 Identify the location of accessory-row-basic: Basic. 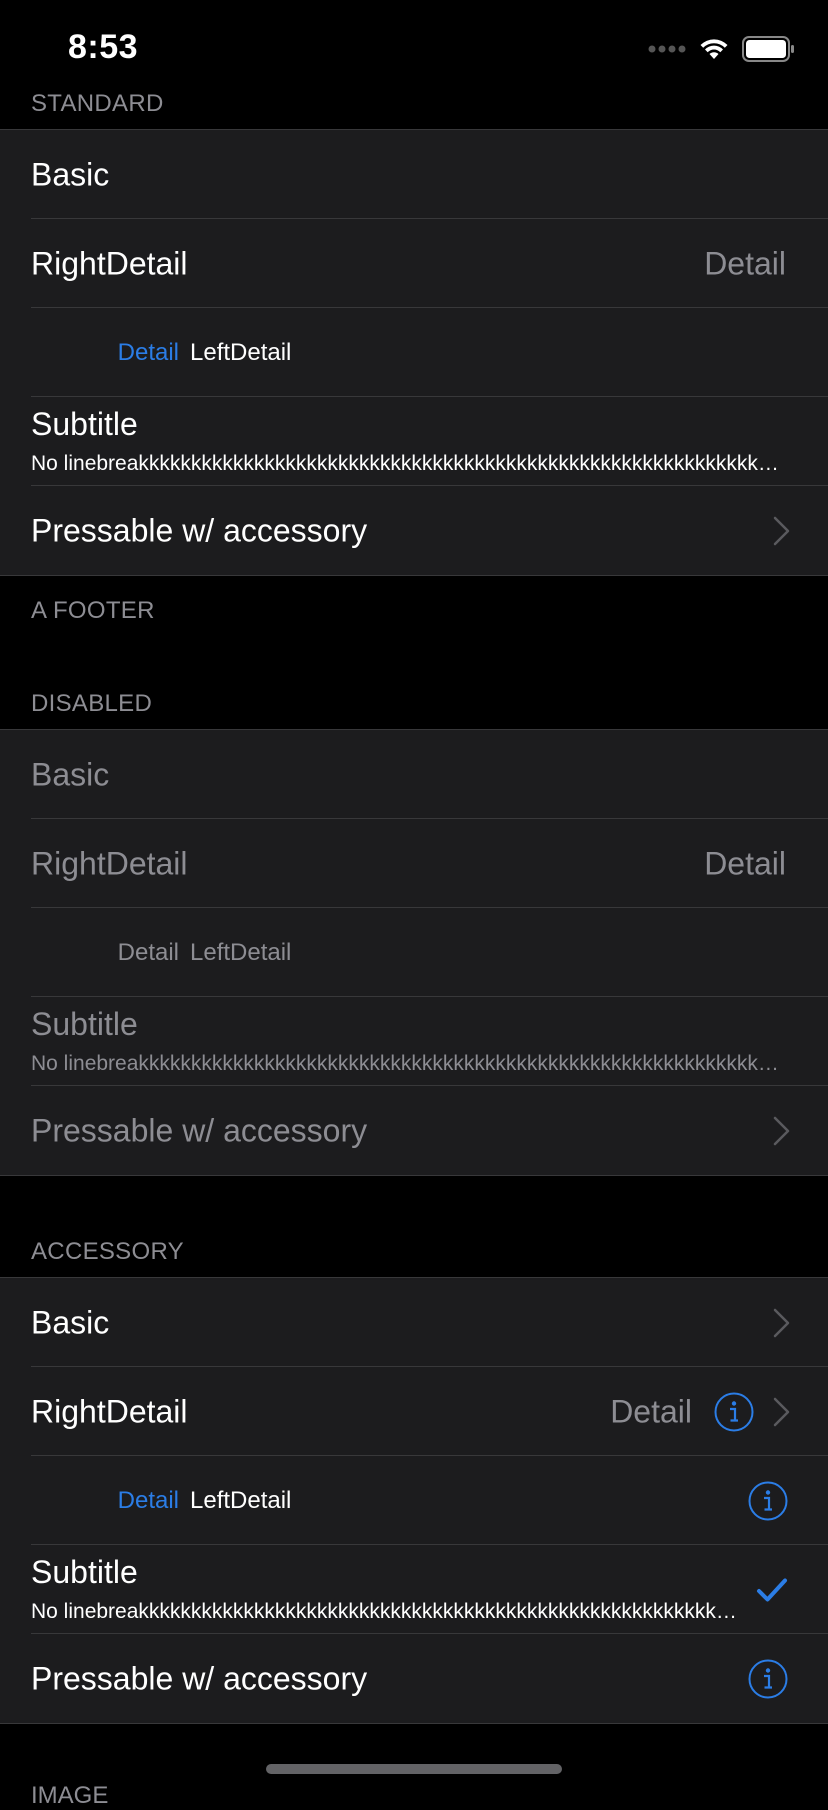
(414, 1322).